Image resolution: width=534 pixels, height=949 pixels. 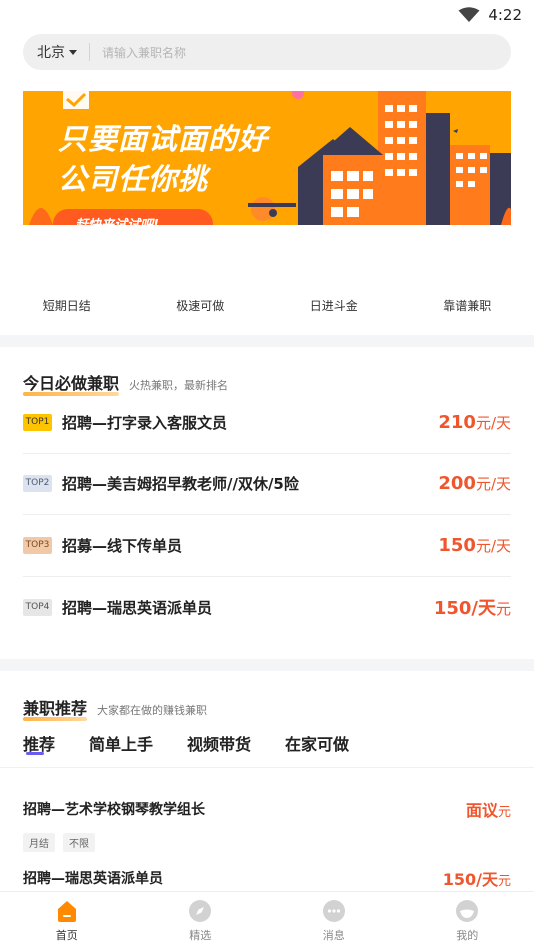 I want to click on job-title: 招募—线下传单员, so click(x=122, y=545).